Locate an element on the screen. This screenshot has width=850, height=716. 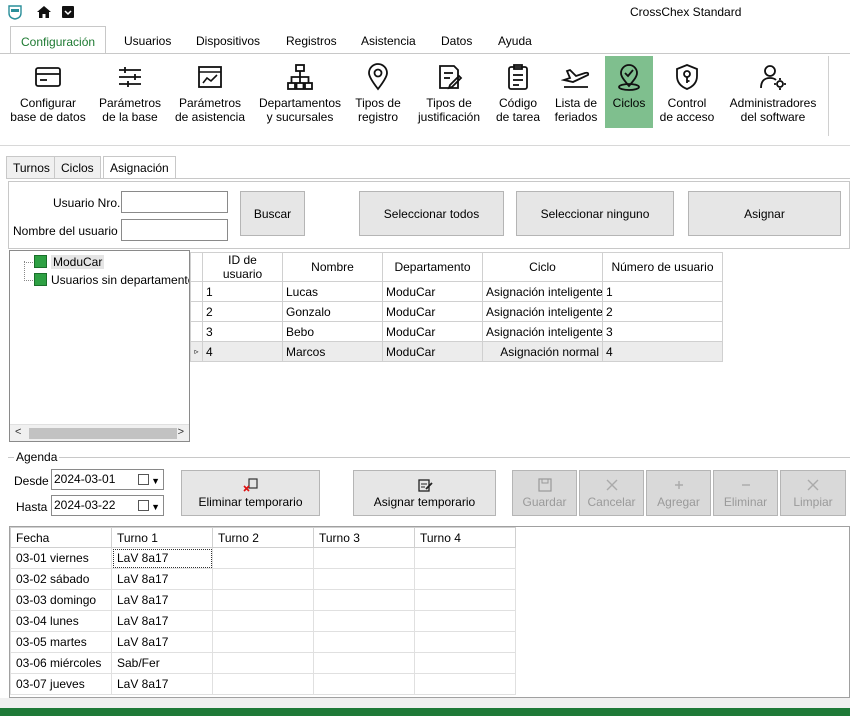
table-row: 03-03 domingo LaV 8a17 is located at coordinates (263, 600).